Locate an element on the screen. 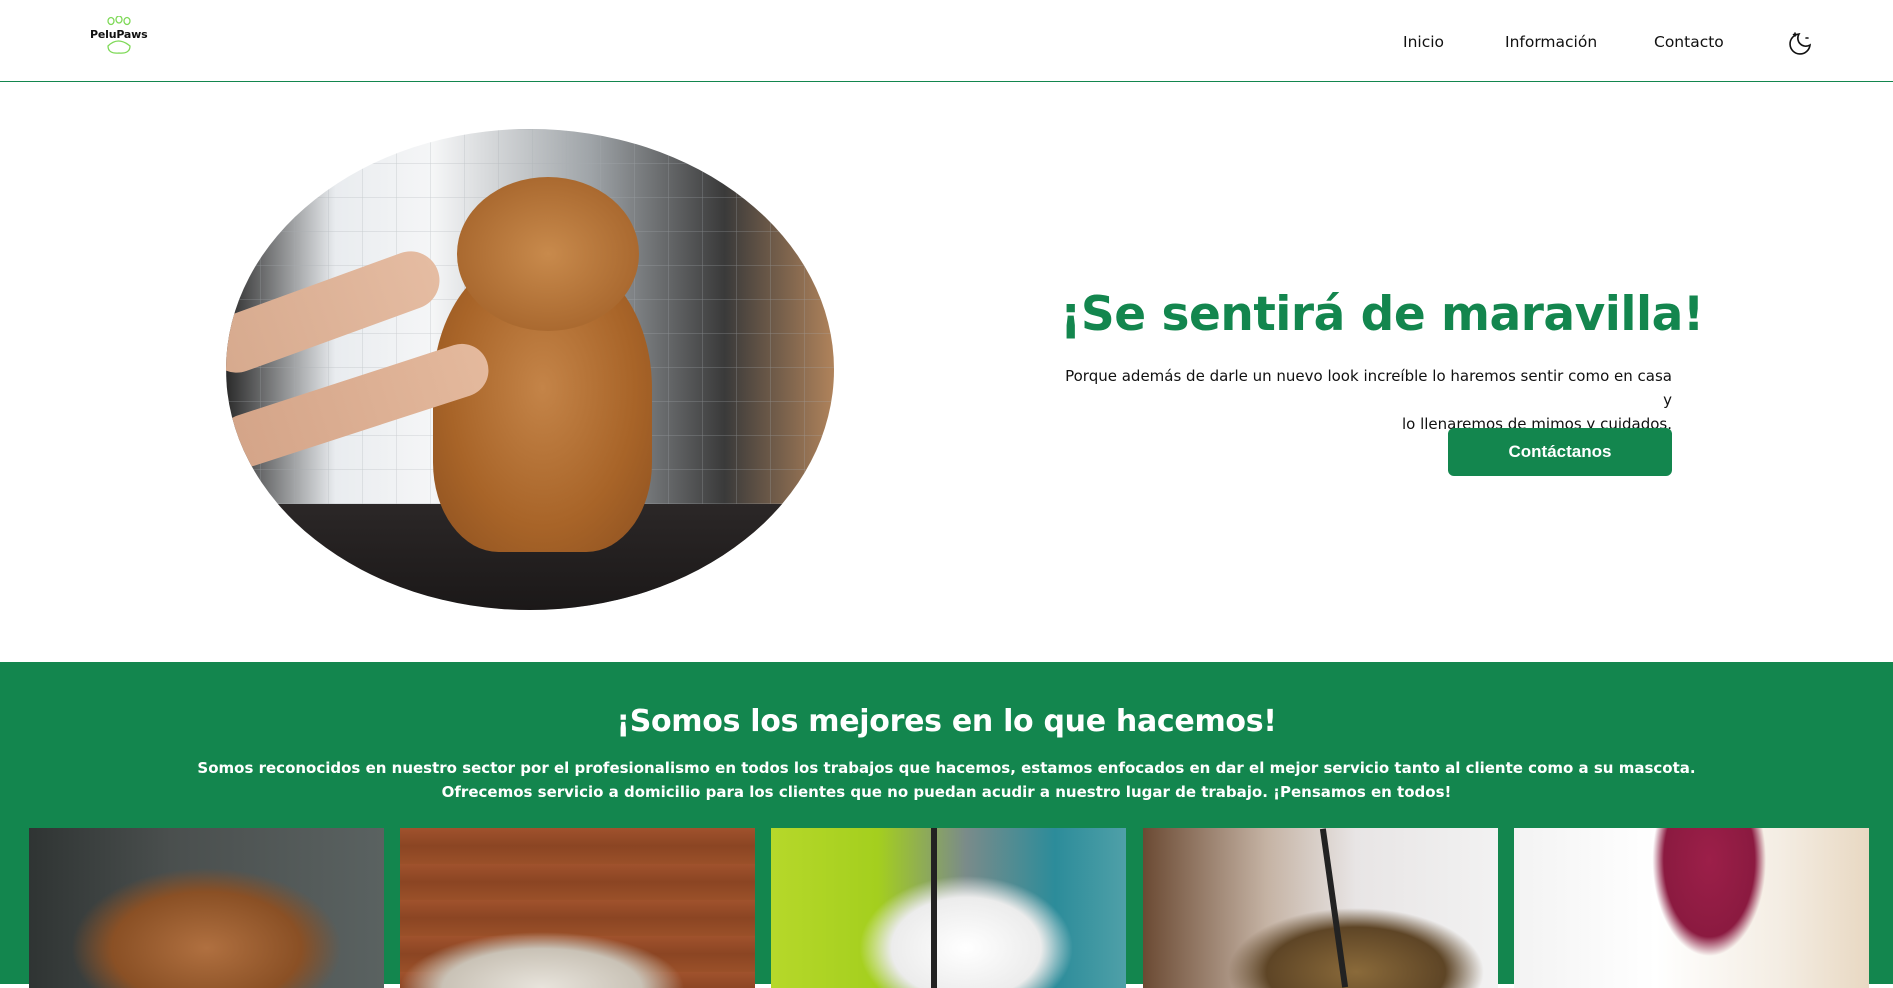 Image resolution: width=1893 pixels, height=988 pixels. gallery-image-maltese is located at coordinates (948, 908).